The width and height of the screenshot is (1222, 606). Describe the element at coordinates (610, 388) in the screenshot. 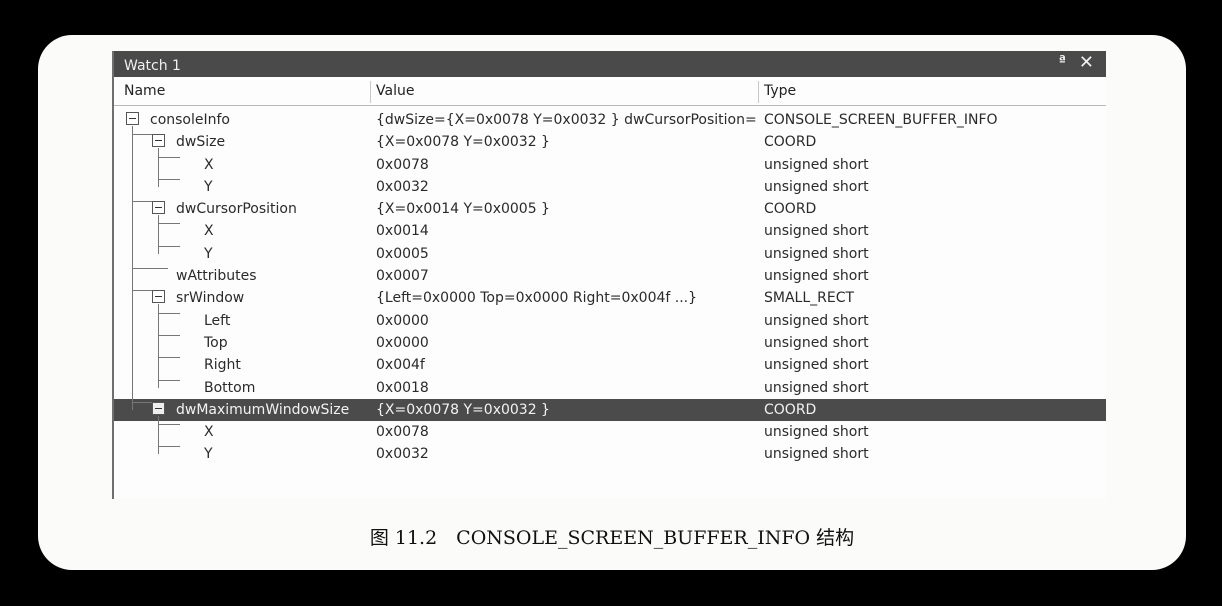

I see `watch-row: Bottom 0x0018 unsigned short` at that location.